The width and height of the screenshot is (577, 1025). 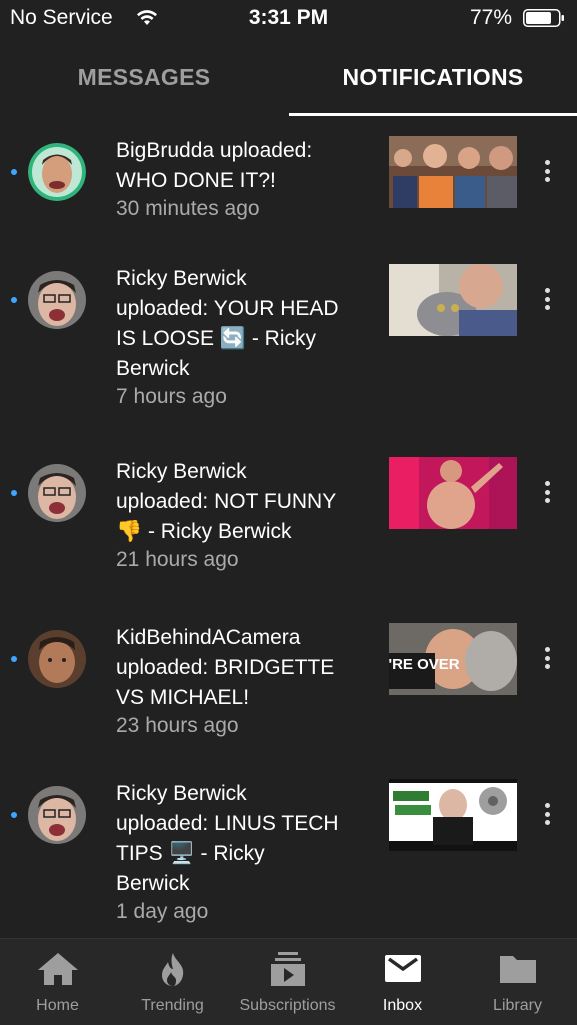 I want to click on thumbnail-caption: WE'RE OVER, so click(x=424, y=664).